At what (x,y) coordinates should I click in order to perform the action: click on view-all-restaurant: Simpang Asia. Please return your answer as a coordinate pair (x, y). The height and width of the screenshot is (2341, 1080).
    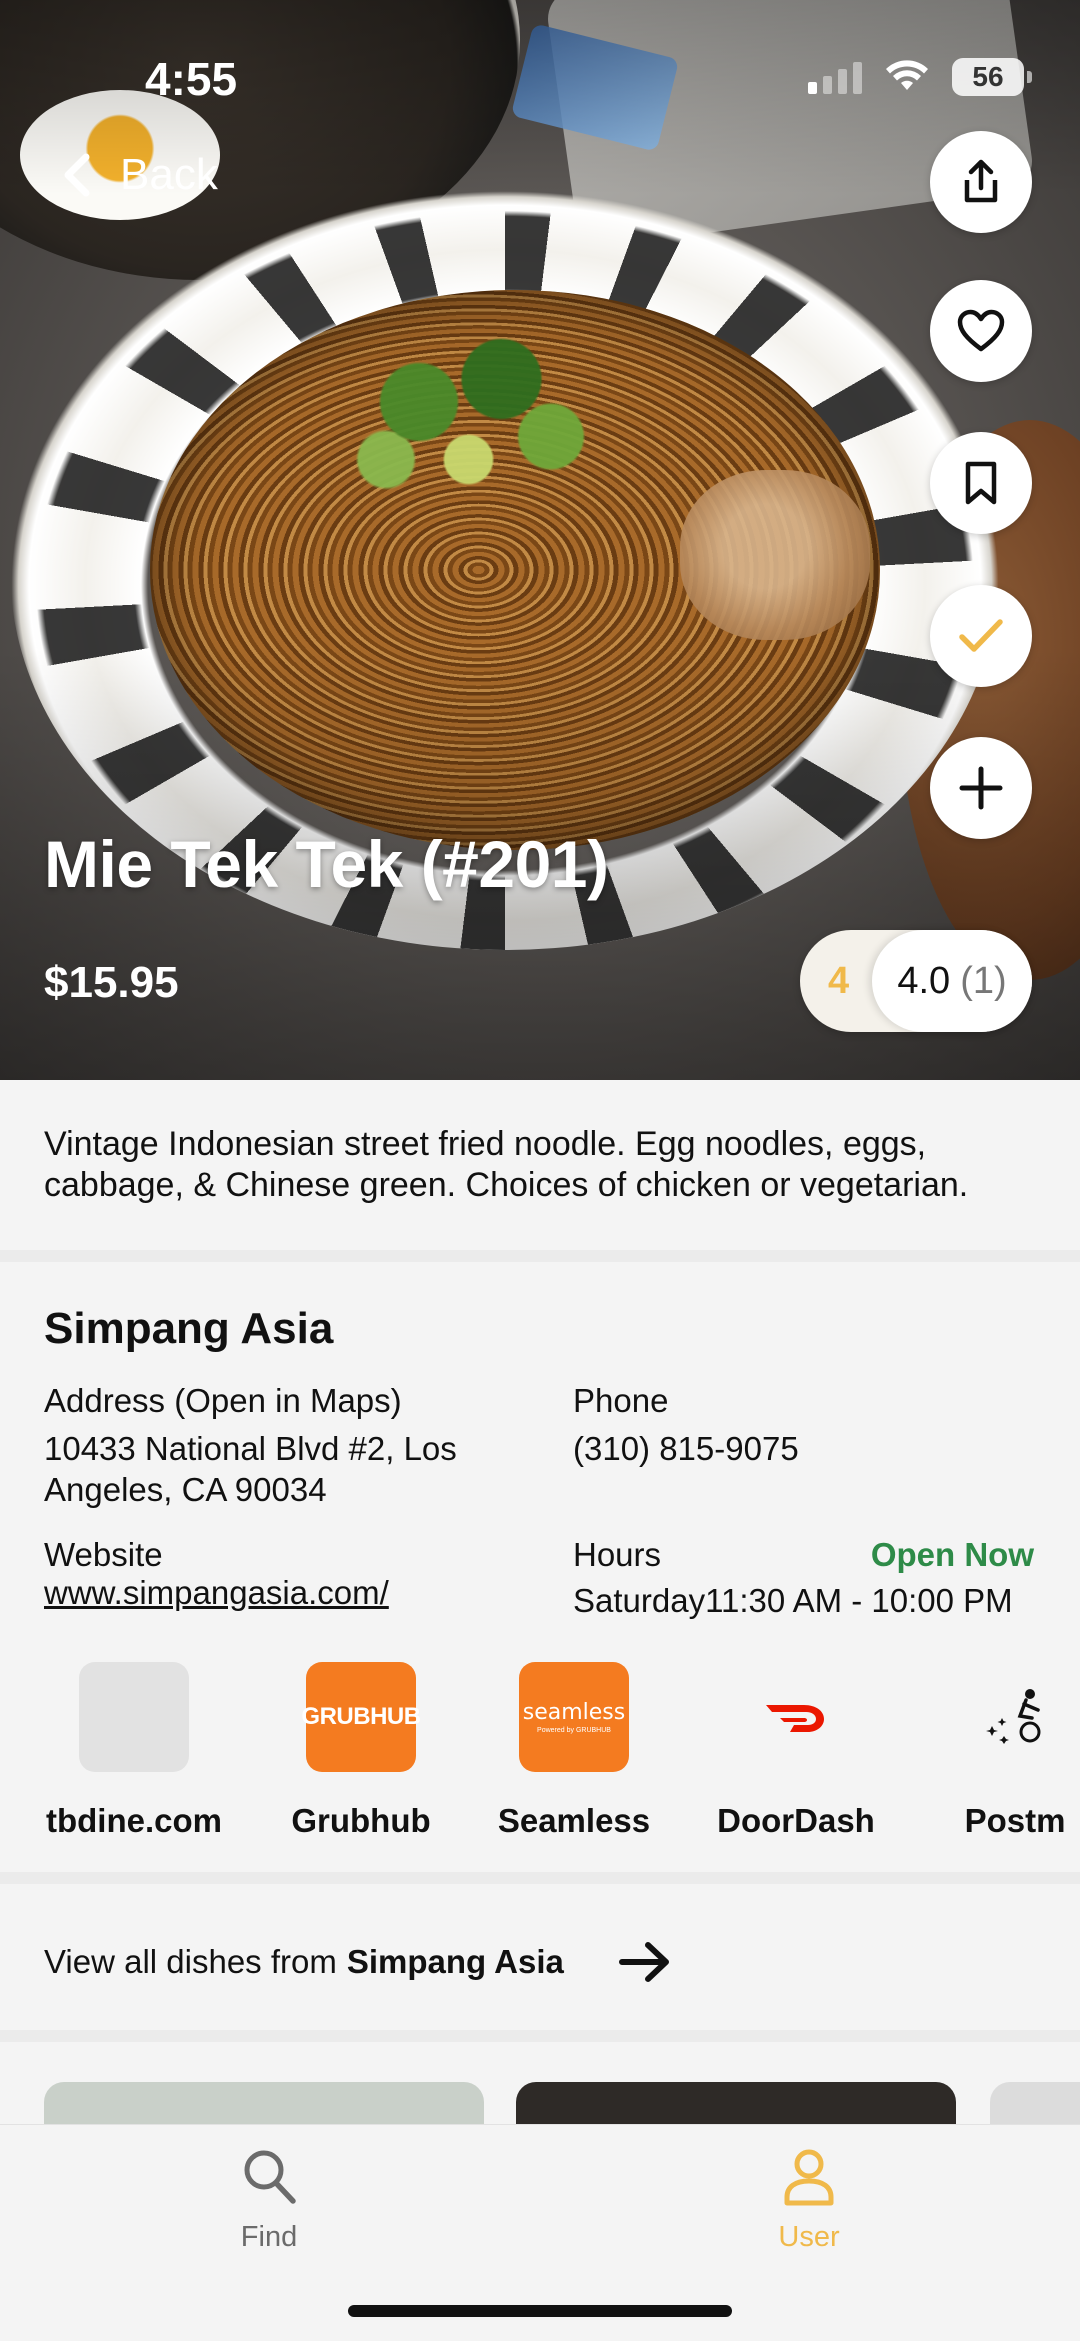
    Looking at the image, I should click on (455, 1961).